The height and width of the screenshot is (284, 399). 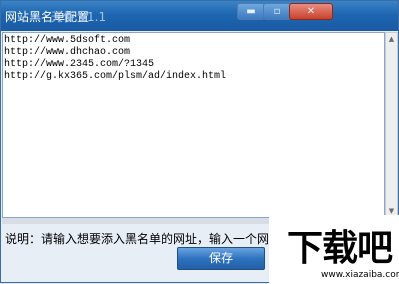 I want to click on close-icon: ✕, so click(x=311, y=11).